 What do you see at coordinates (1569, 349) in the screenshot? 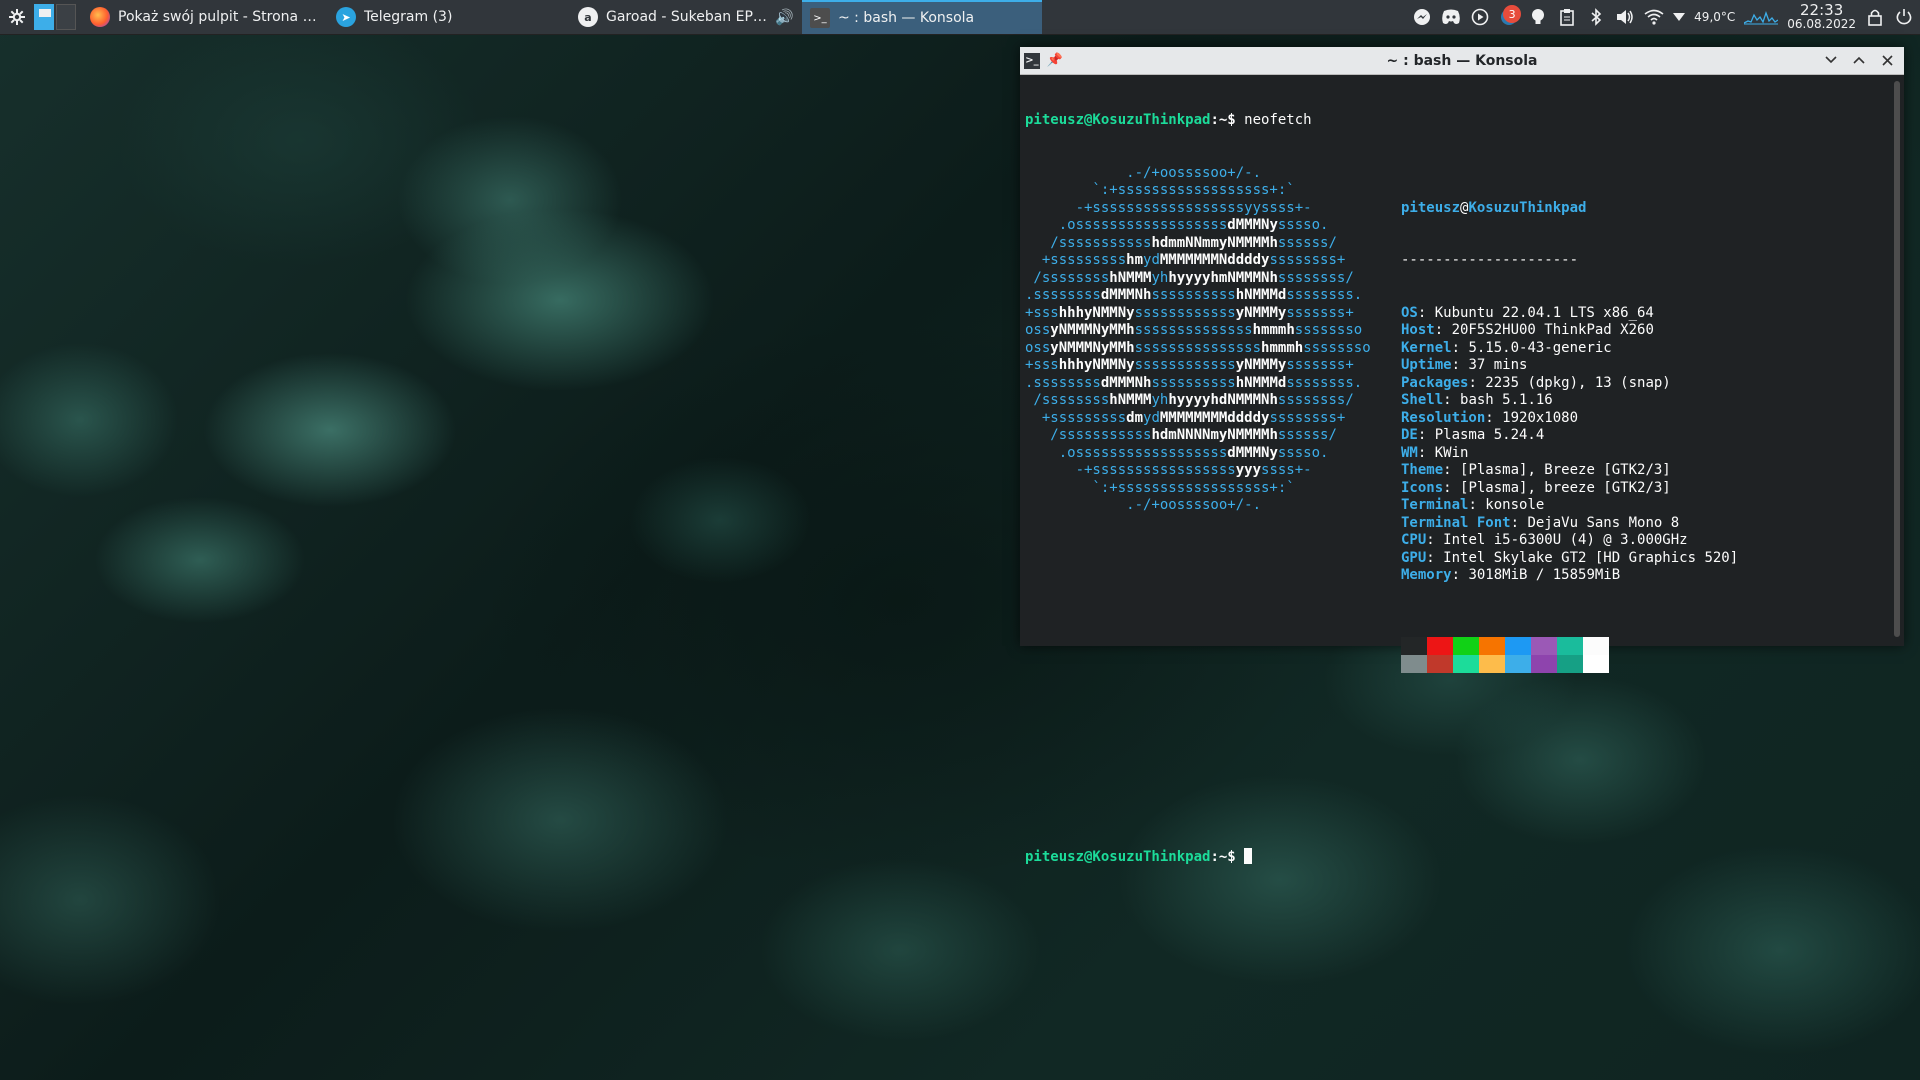
I see `info-row: Kernel: 5.15.0-43-generic` at bounding box center [1569, 349].